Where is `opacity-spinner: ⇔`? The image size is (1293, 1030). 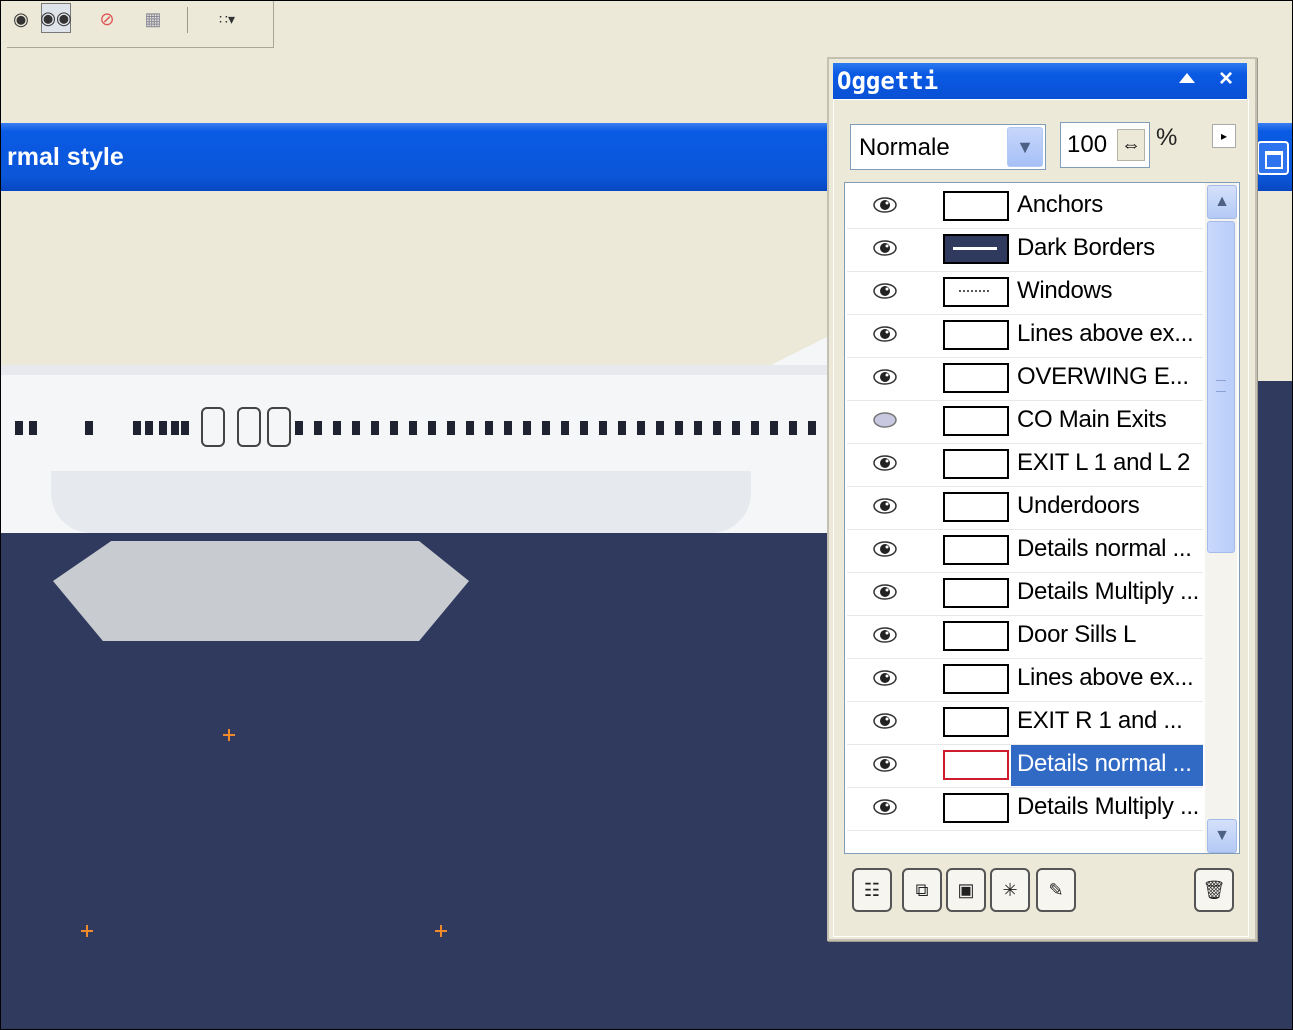
opacity-spinner: ⇔ is located at coordinates (1131, 145).